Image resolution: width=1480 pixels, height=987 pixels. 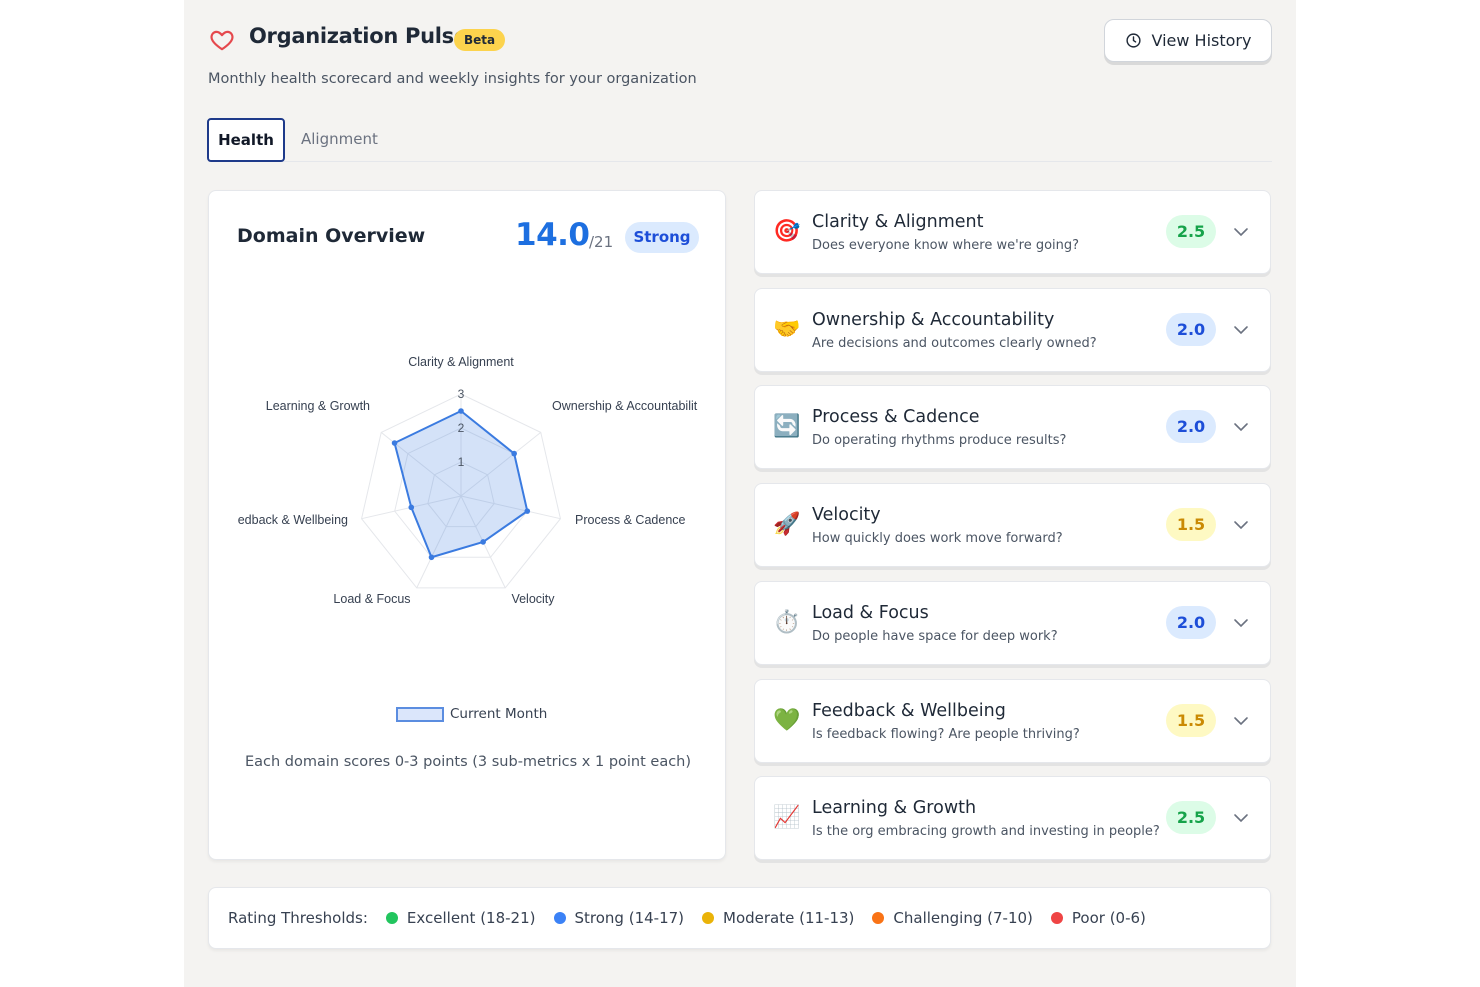 What do you see at coordinates (787, 524) in the screenshot?
I see `rocket-icon: 🚀` at bounding box center [787, 524].